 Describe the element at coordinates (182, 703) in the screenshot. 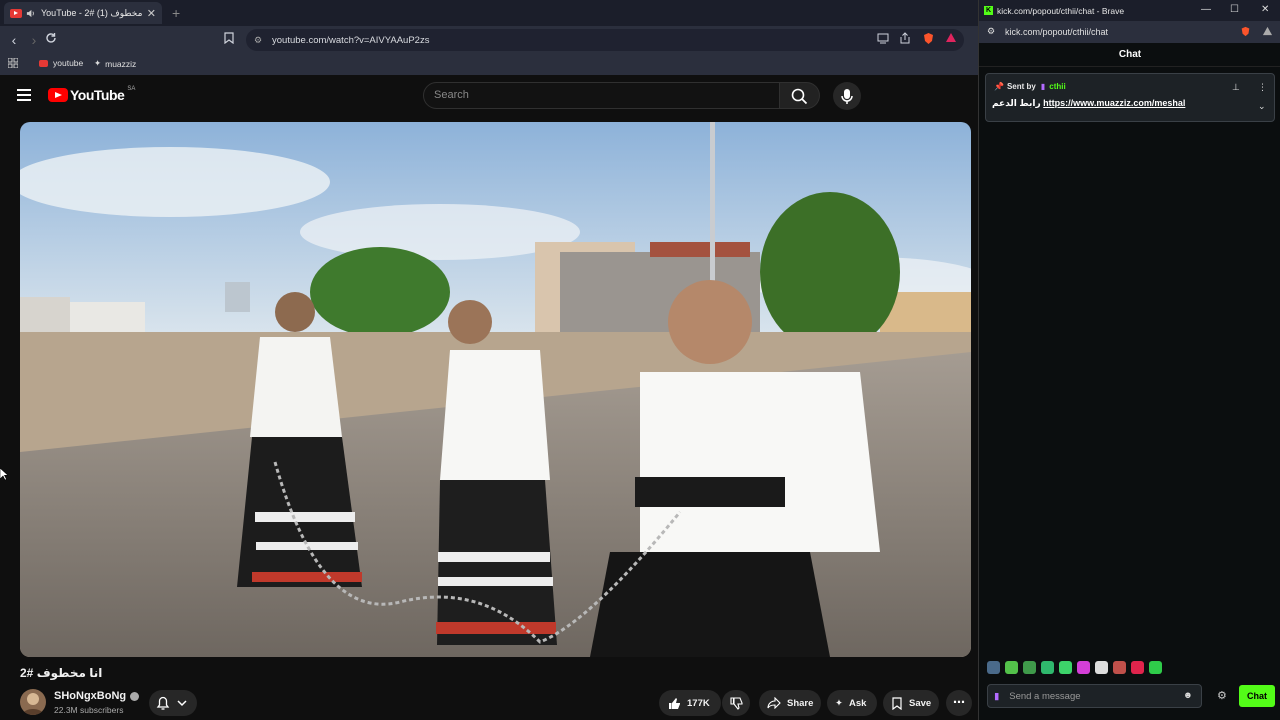

I see `chevron-down-icon` at that location.